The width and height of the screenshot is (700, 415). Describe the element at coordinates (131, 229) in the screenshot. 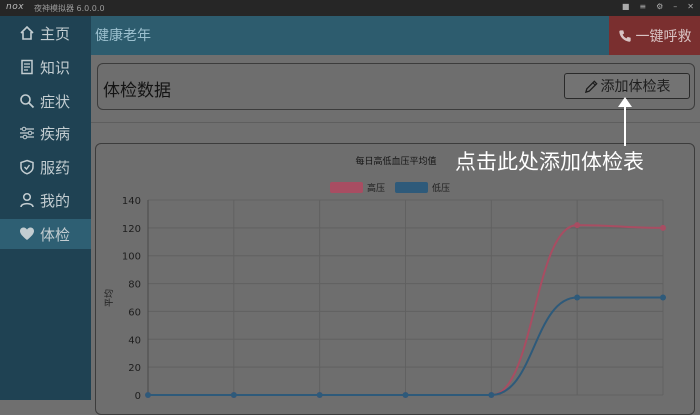

I see `y-tick-label: 120` at that location.